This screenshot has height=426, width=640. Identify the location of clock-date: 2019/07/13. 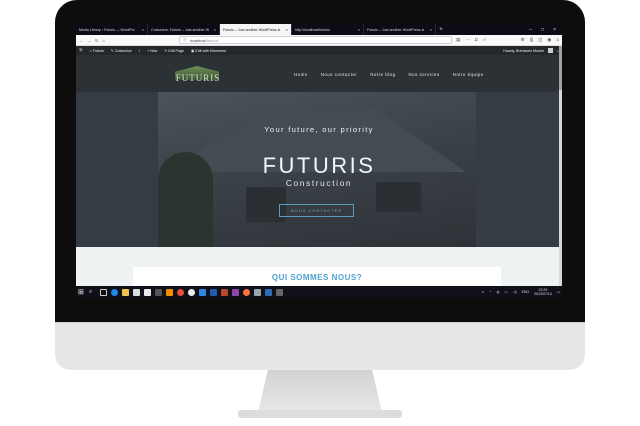
(543, 294).